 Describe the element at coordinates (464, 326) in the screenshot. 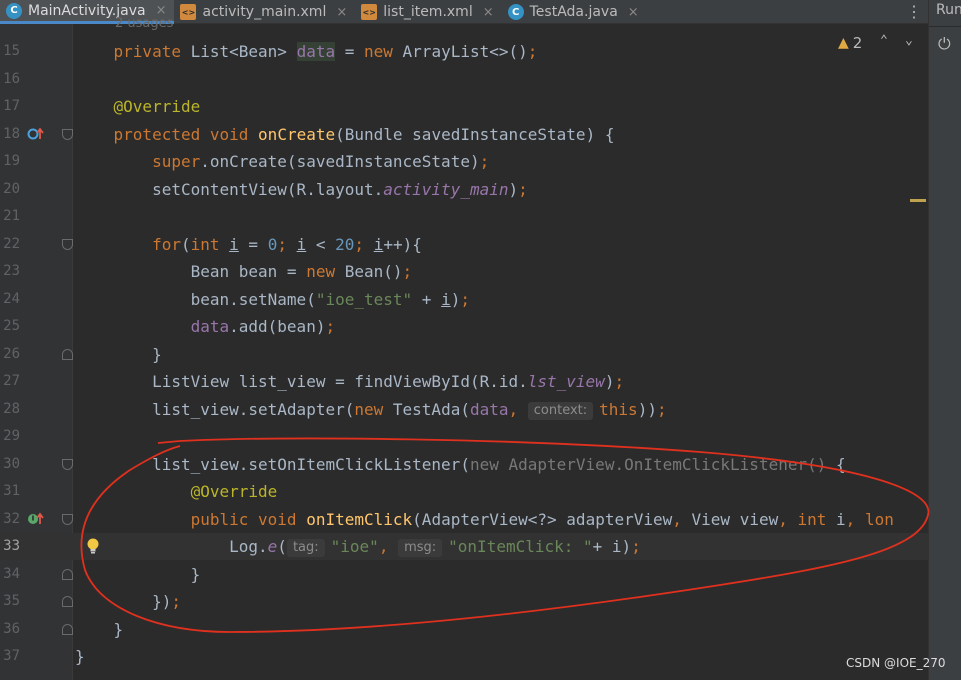

I see `code-line: 25 data.add(bean);` at that location.